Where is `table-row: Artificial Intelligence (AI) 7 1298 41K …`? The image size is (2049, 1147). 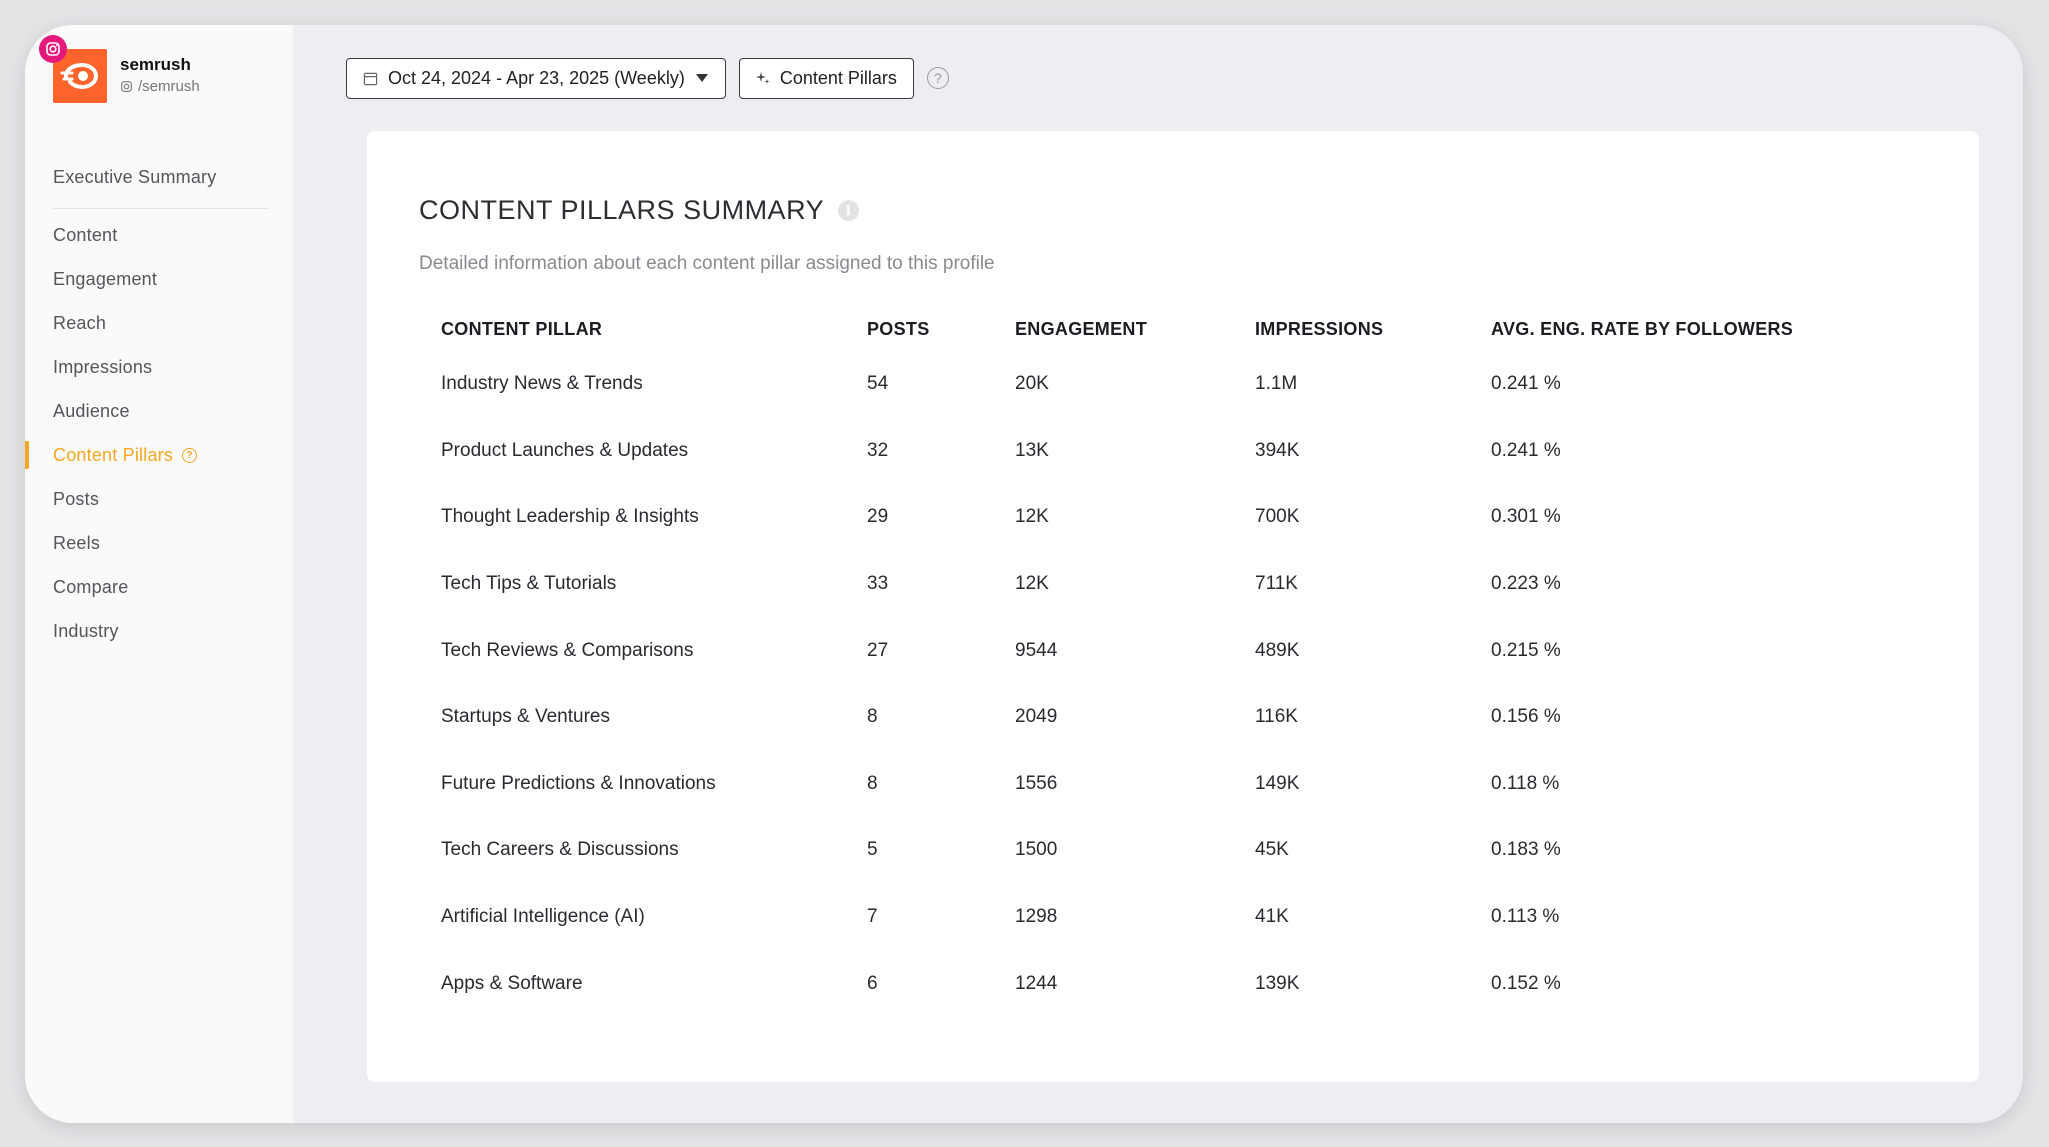
table-row: Artificial Intelligence (AI) 7 1298 41K … is located at coordinates (1169, 917).